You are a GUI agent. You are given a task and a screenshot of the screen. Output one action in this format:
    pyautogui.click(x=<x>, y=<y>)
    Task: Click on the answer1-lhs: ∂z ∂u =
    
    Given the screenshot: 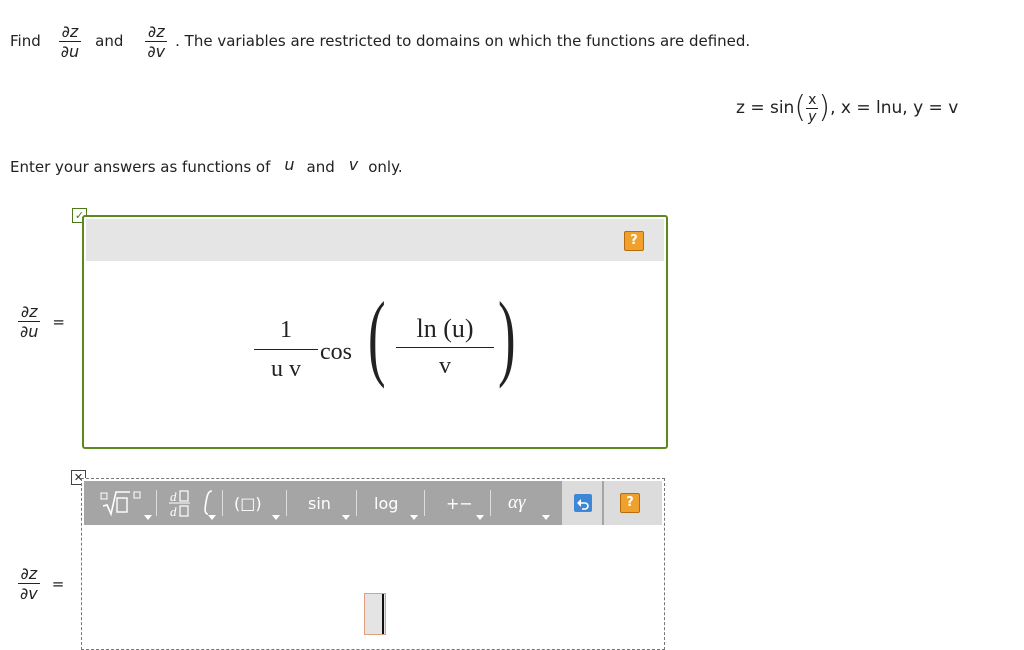 What is the action you would take?
    pyautogui.click(x=41, y=321)
    